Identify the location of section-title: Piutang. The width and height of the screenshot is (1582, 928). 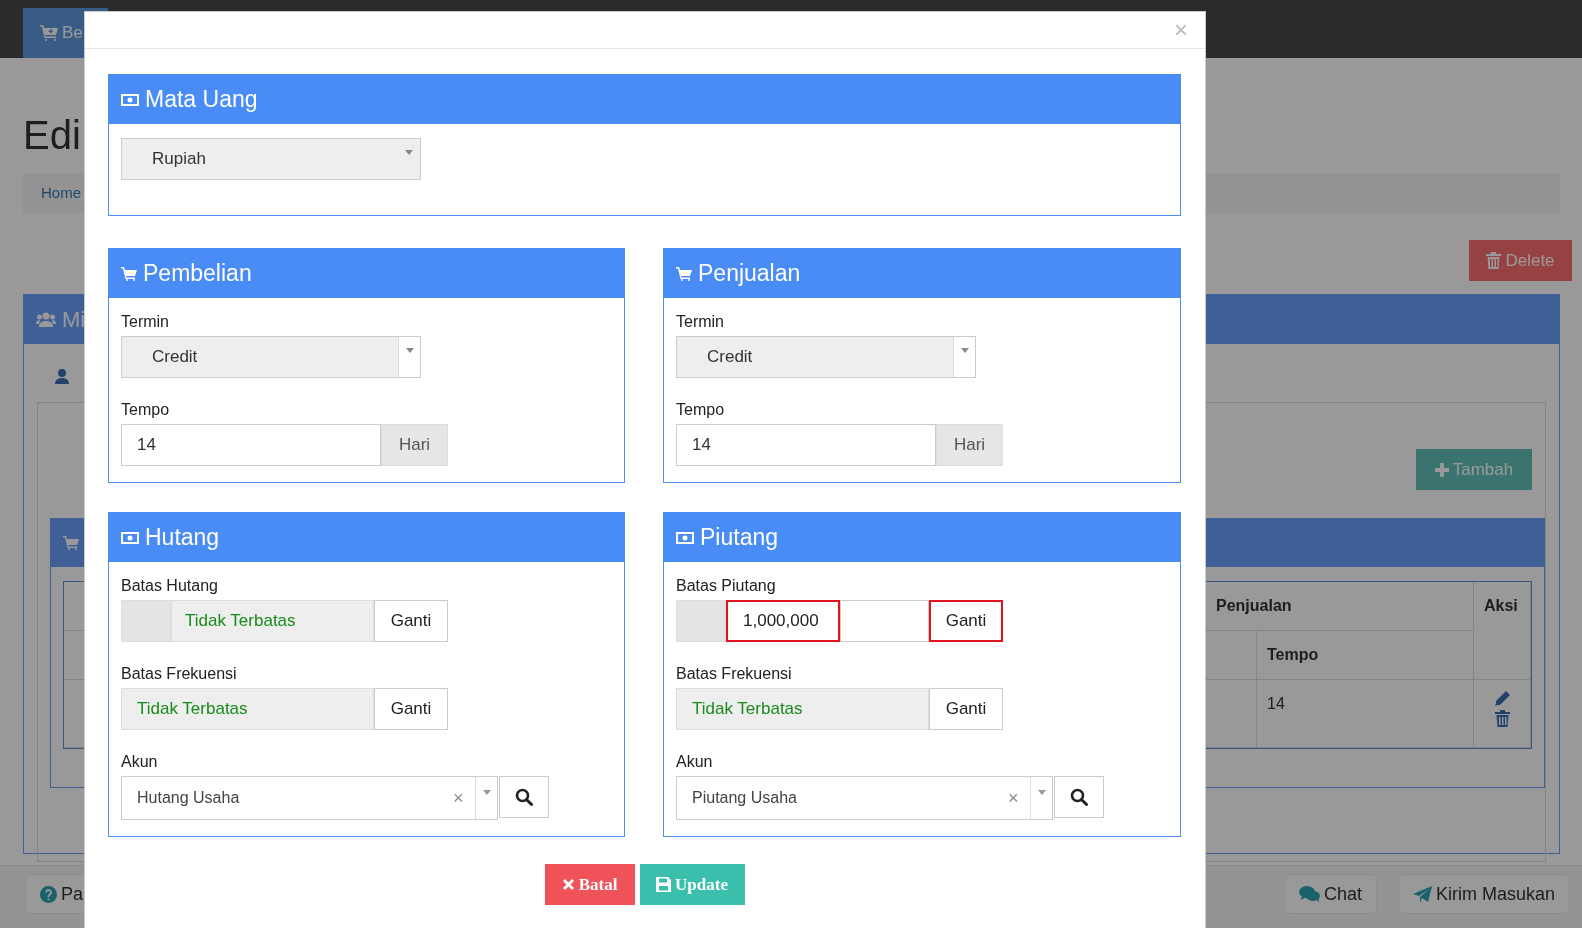
(739, 538).